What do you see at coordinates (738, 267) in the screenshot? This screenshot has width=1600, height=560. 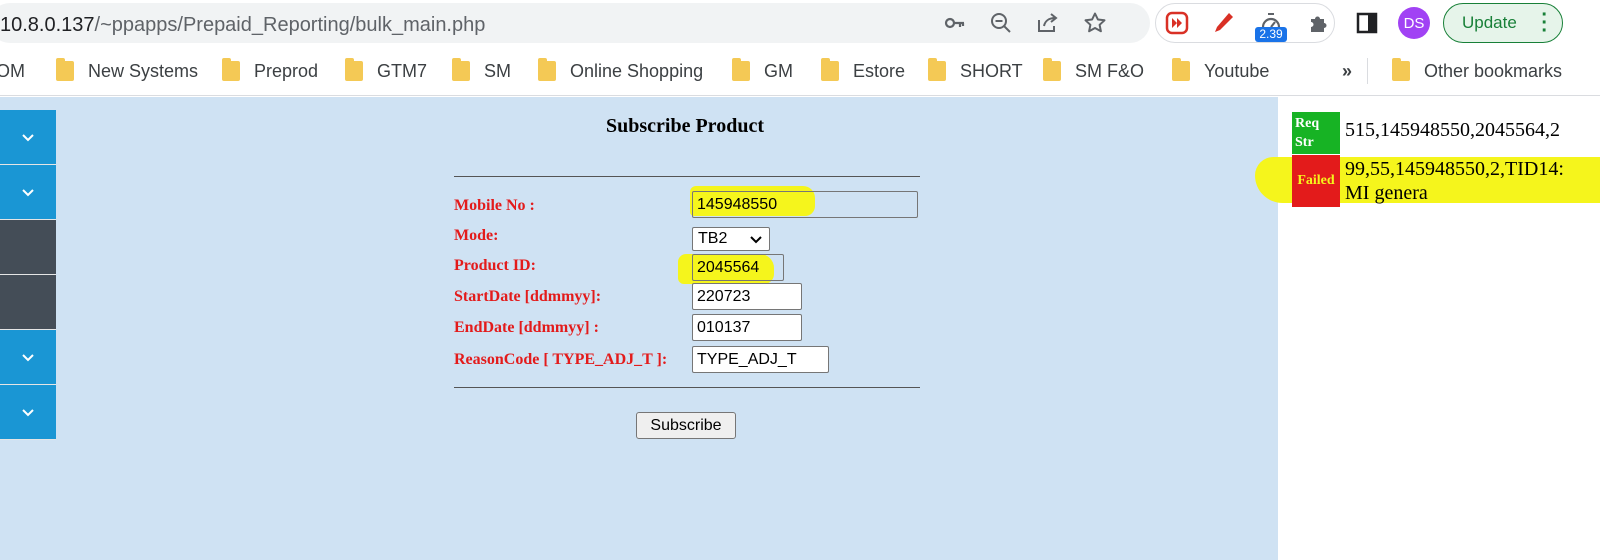 I see `product-input: 2045564` at bounding box center [738, 267].